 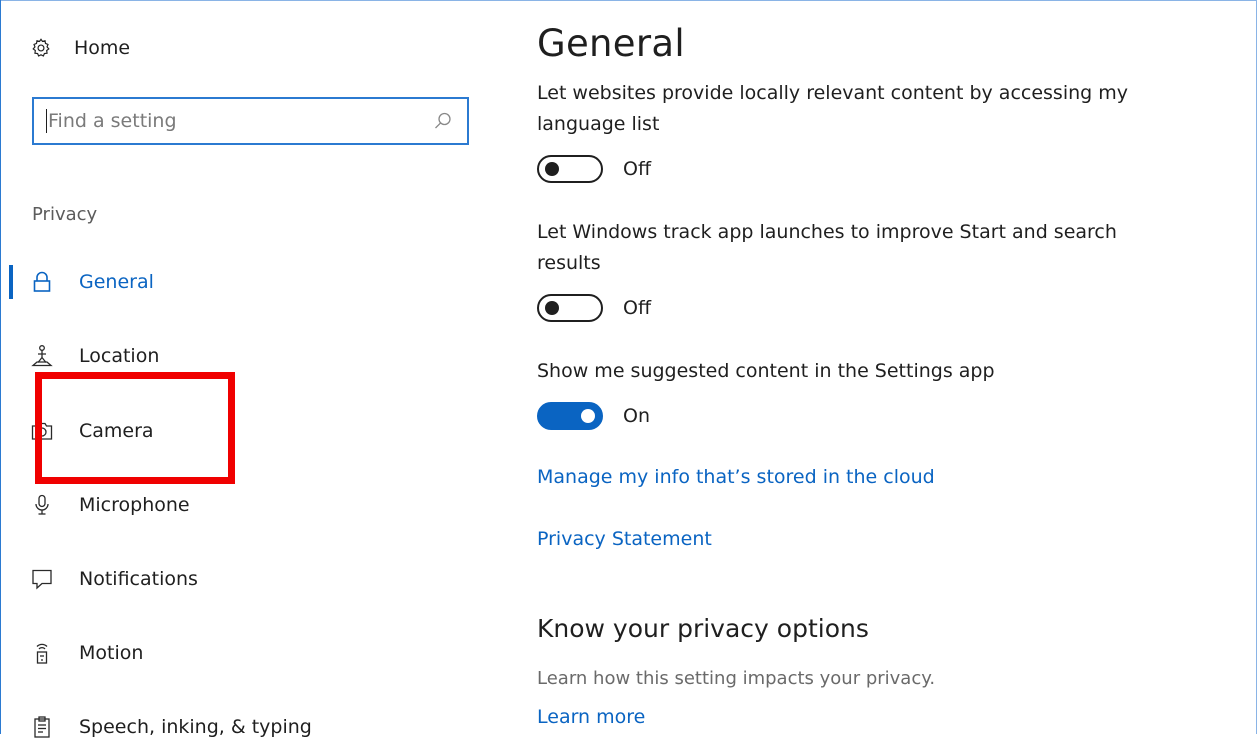 I want to click on home-button: Home, so click(x=80, y=48).